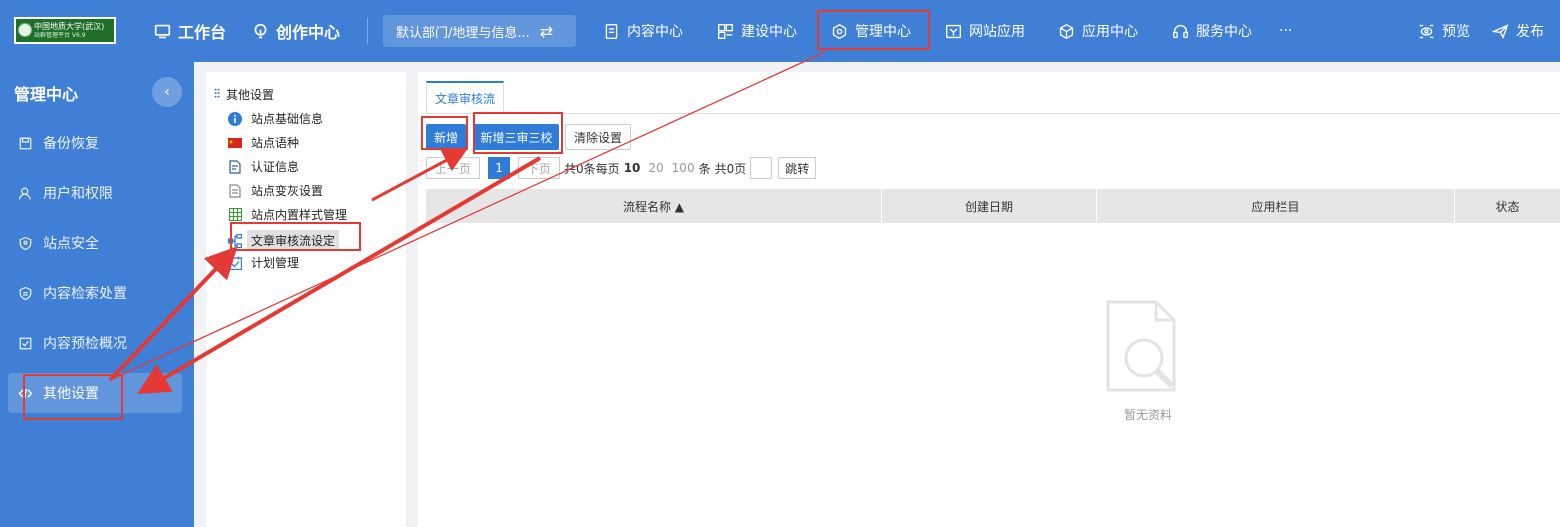  Describe the element at coordinates (69, 26) in the screenshot. I see `logo-title: 中国地质大学(武汉)` at that location.